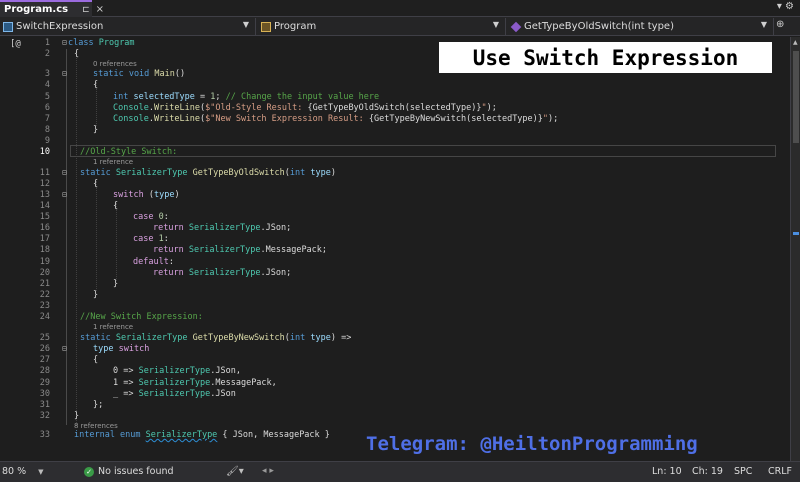  Describe the element at coordinates (44, 284) in the screenshot. I see `line-number: 21` at that location.